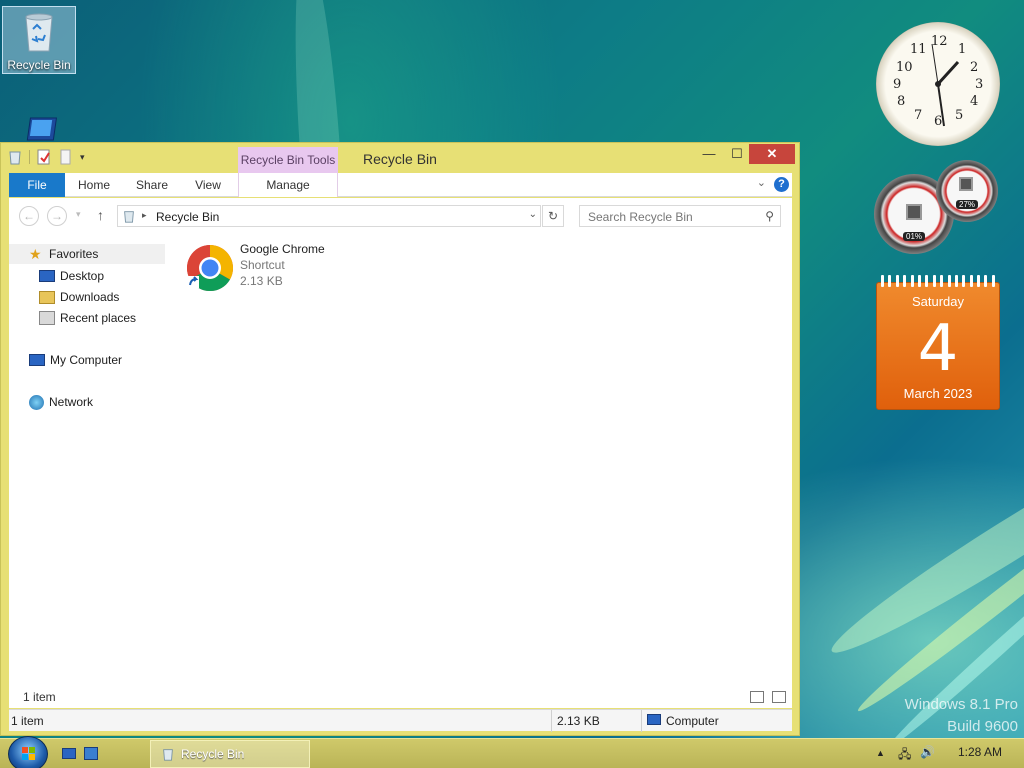 Image resolution: width=1024 pixels, height=768 pixels. Describe the element at coordinates (152, 185) in the screenshot. I see `tab-share: Share` at that location.